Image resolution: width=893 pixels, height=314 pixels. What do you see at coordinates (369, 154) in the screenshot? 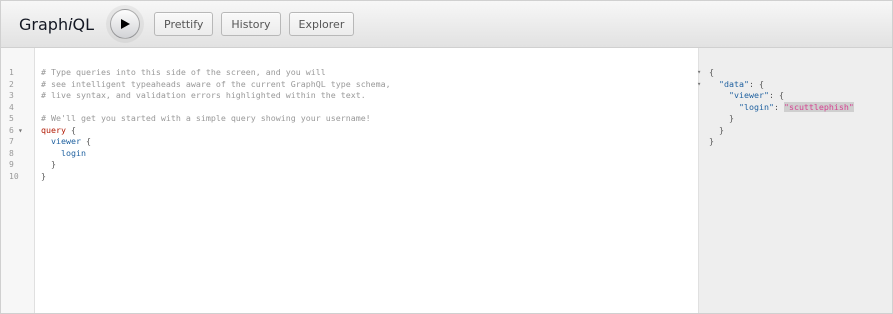
I see `code-line: login` at bounding box center [369, 154].